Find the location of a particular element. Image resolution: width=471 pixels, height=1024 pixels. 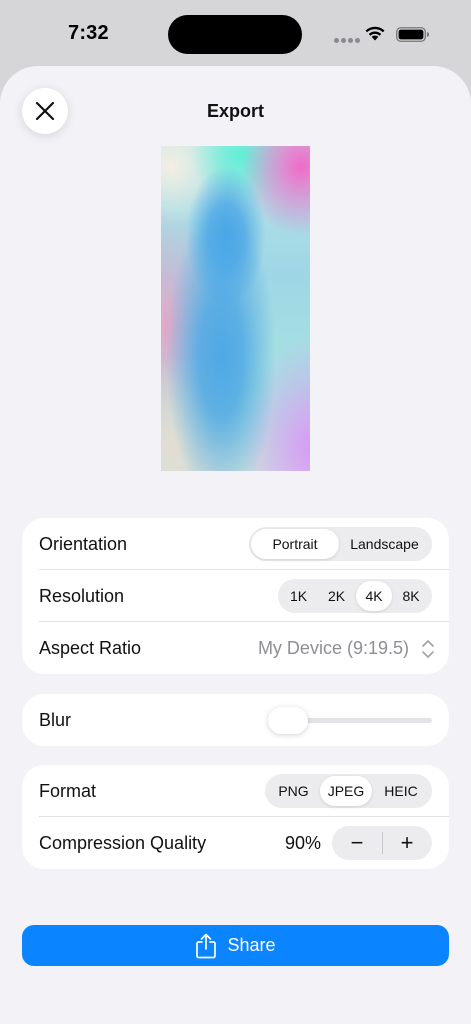

cellular-icon is located at coordinates (347, 40).